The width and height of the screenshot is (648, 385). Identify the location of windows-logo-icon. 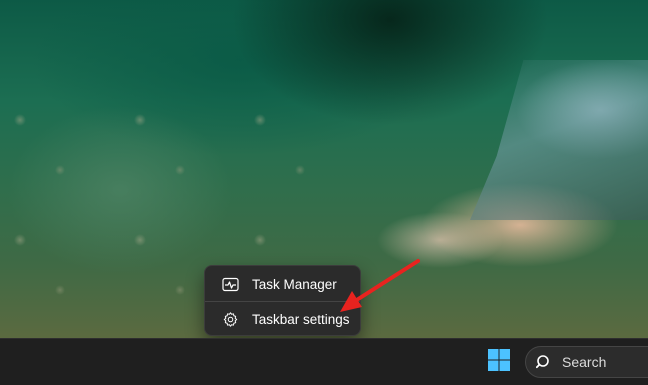
(499, 362).